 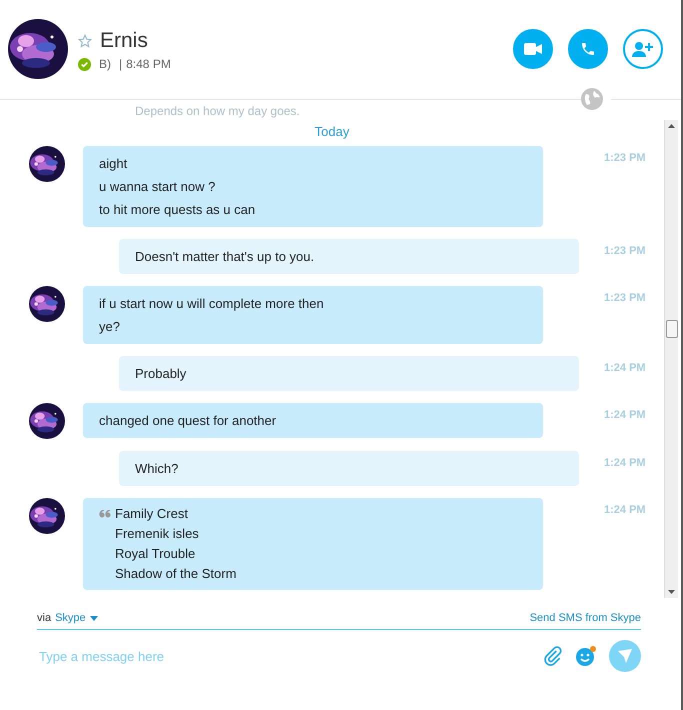 I want to click on scroll-up-arrow-icon, so click(x=671, y=126).